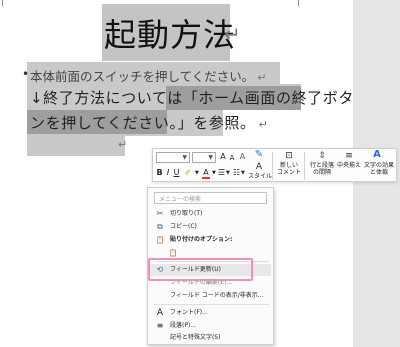 The width and height of the screenshot is (400, 347). I want to click on copy-icon: ⧉, so click(160, 226).